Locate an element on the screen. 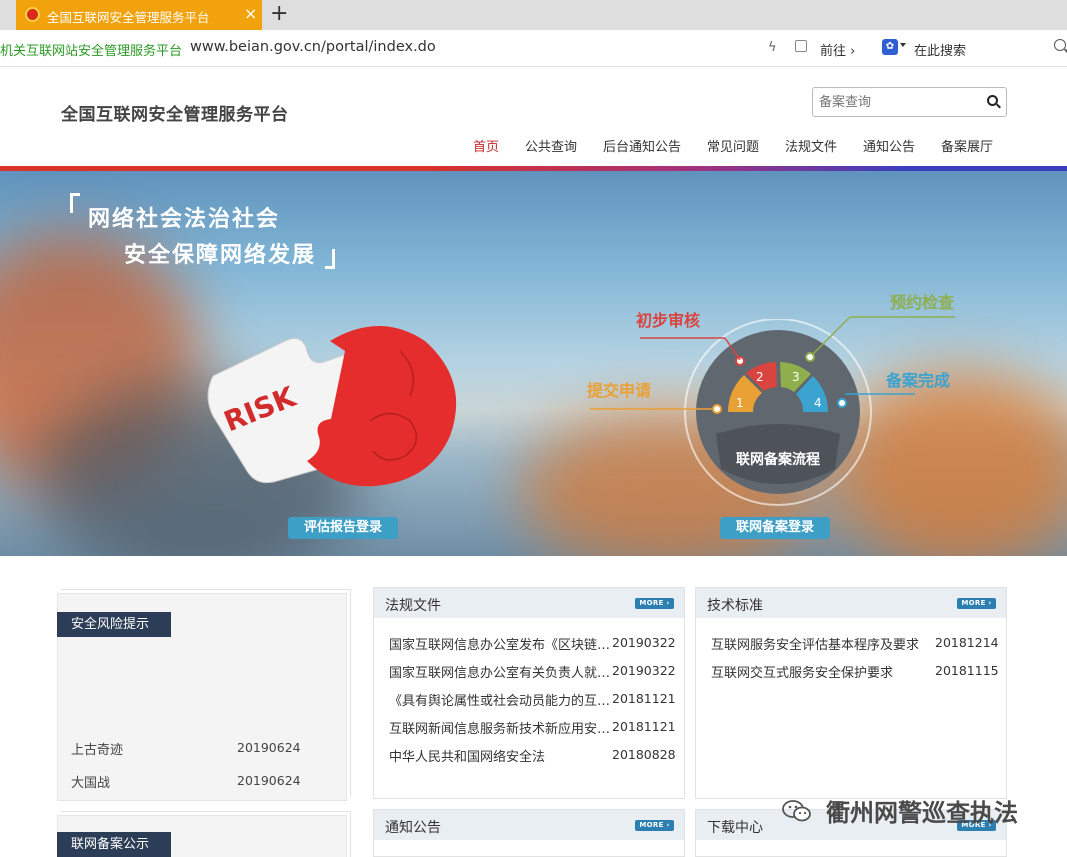 The height and width of the screenshot is (857, 1067). law-item-date: 20180828 is located at coordinates (644, 754).